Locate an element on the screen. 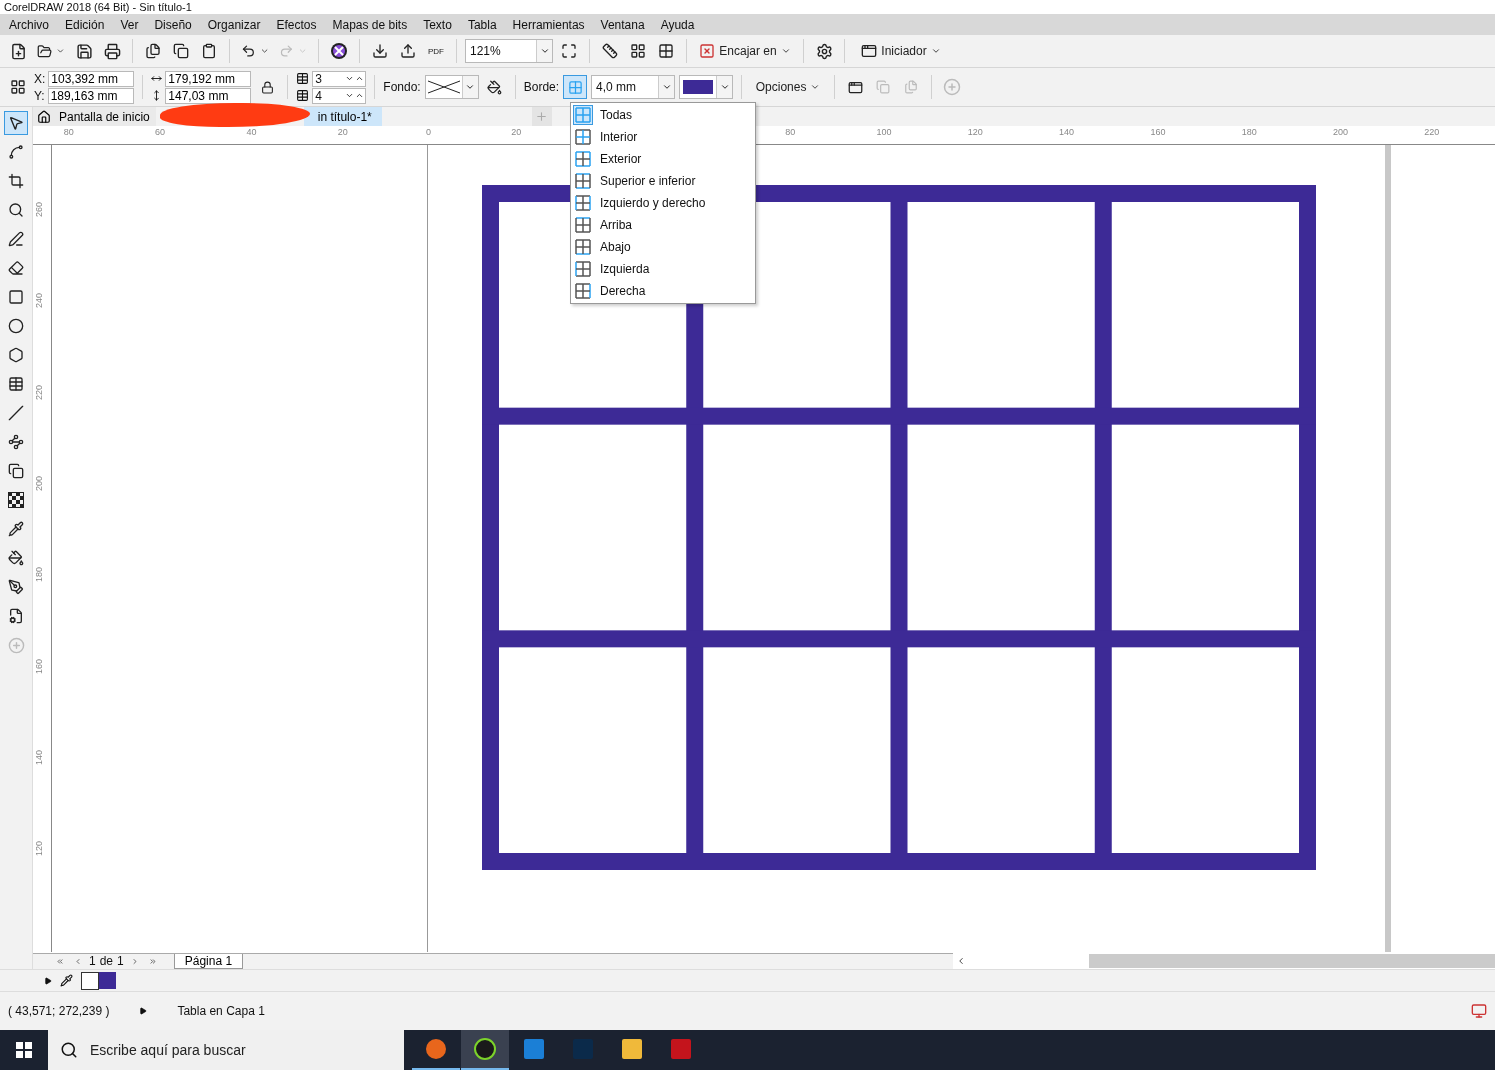 Image resolution: width=1495 pixels, height=1070 pixels. ruler-label: 240 is located at coordinates (39, 301).